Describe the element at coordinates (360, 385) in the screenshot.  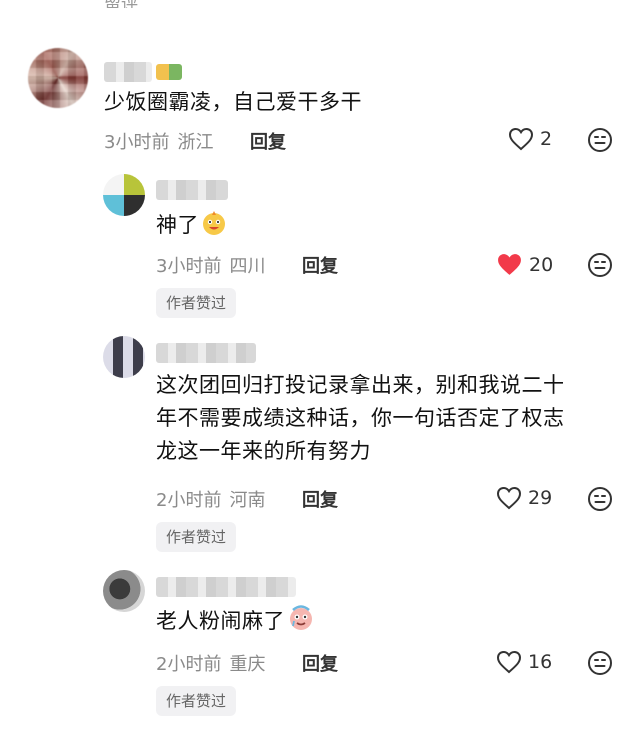
I see `comment-text-line: 这次团回归打投记录拿出来，别和我说二十` at that location.